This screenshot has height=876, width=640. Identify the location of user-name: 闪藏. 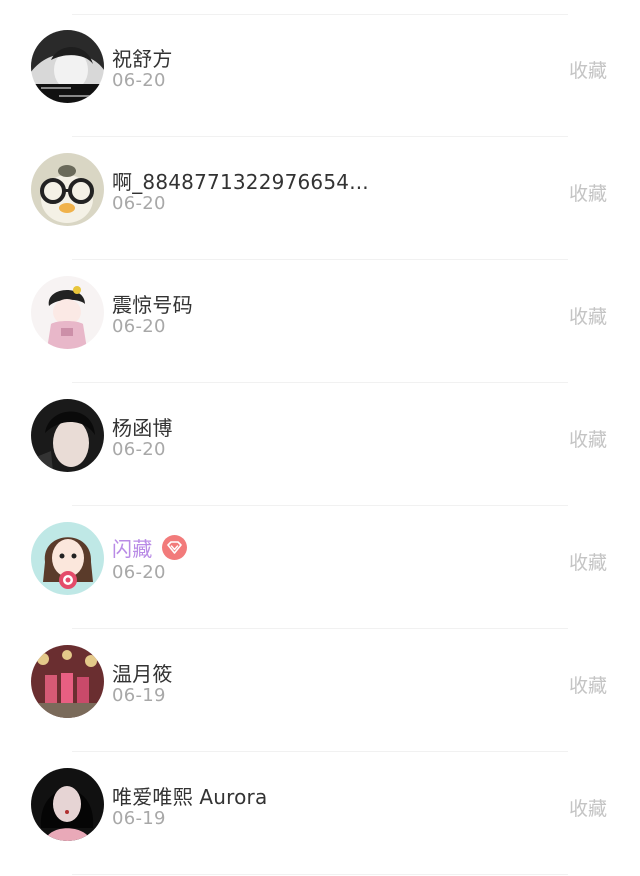
(132, 547).